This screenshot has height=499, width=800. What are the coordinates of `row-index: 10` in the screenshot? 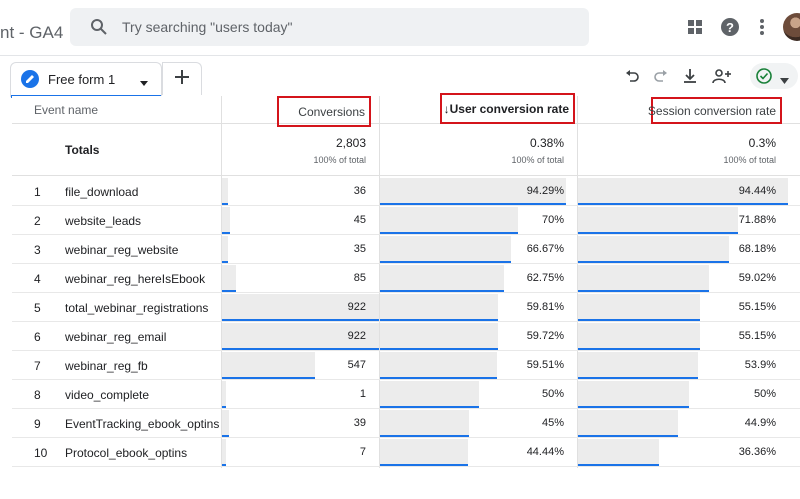 It's located at (41, 453).